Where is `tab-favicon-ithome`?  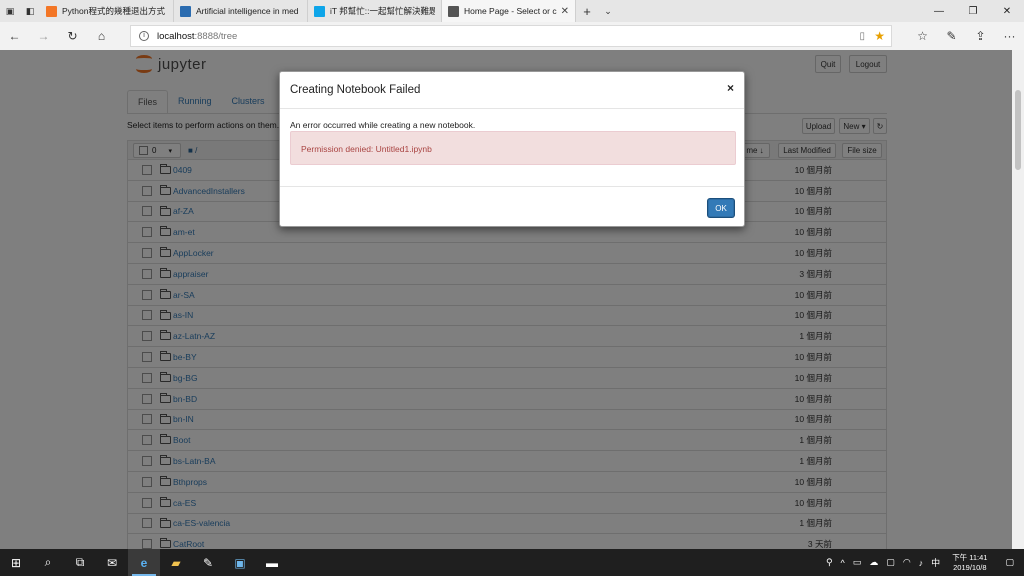 tab-favicon-ithome is located at coordinates (319, 11).